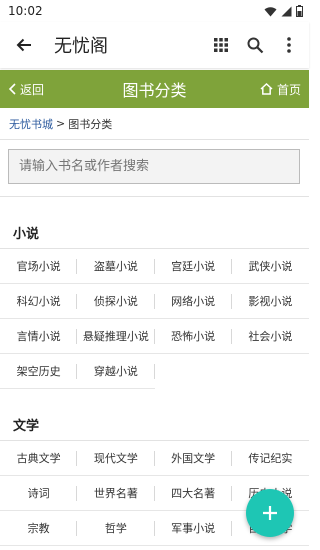  Describe the element at coordinates (116, 493) in the screenshot. I see `category-item: 世界名著` at that location.